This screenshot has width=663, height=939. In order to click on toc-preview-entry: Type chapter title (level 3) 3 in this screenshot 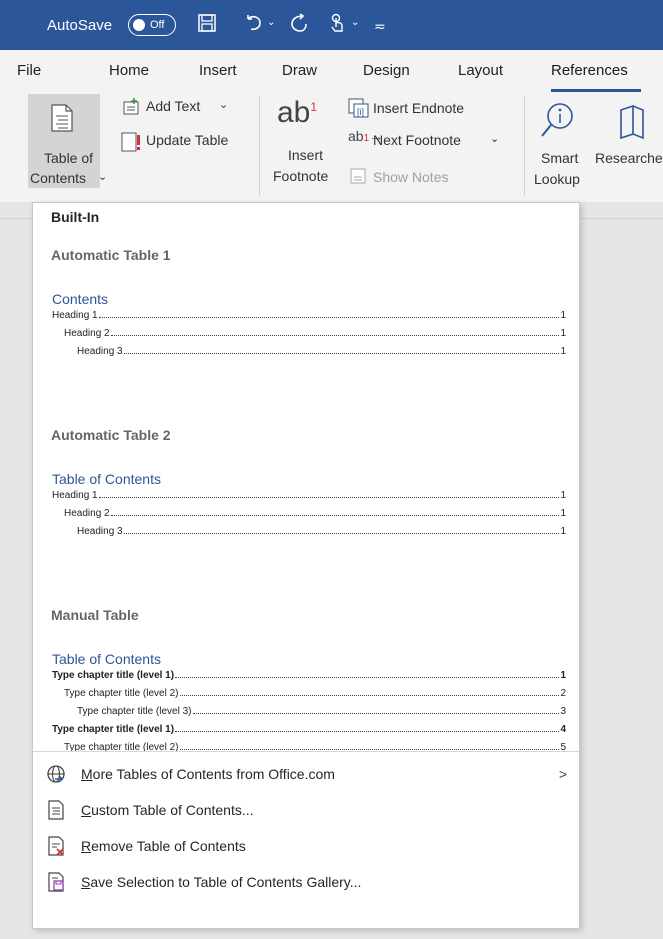, I will do `click(321, 711)`.